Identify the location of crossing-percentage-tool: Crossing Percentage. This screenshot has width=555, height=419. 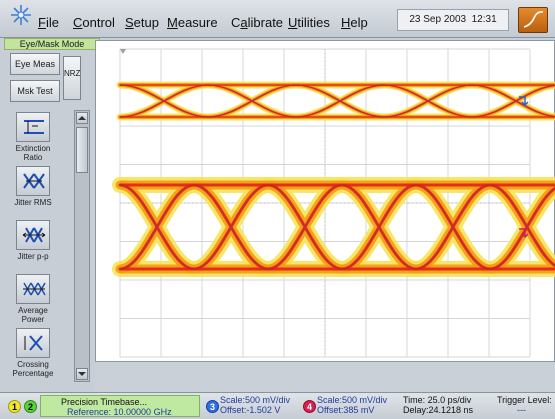
(36, 353).